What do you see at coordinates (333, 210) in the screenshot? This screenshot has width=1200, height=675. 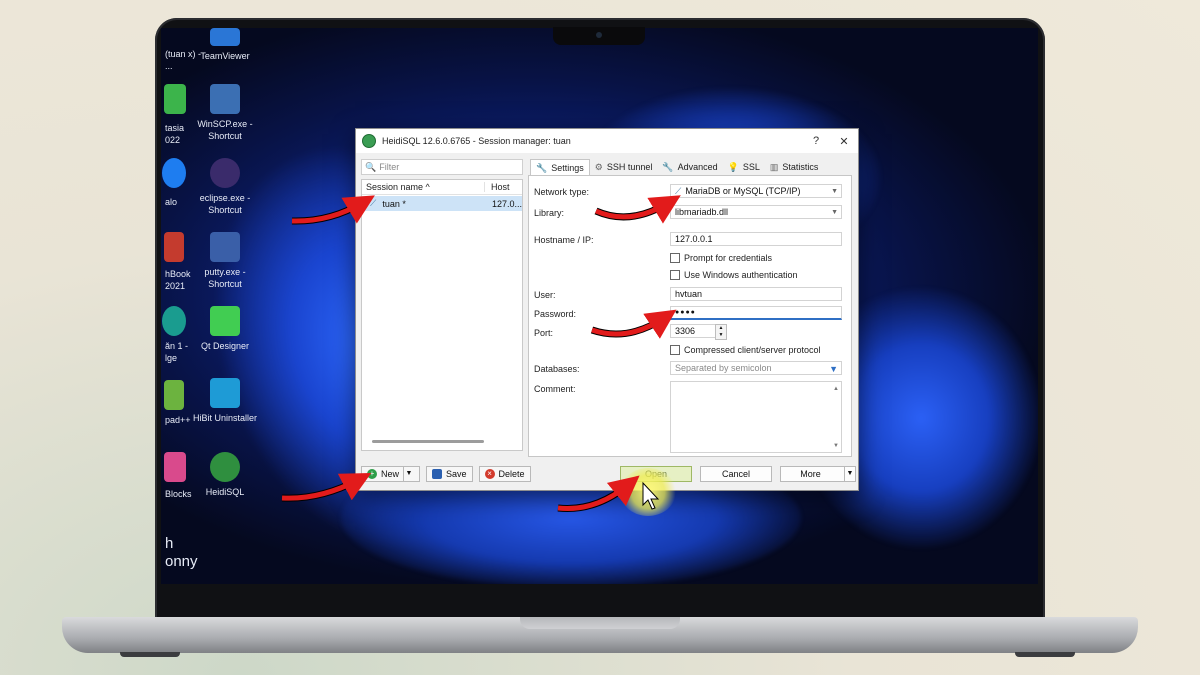 I see `red-arrow-session` at bounding box center [333, 210].